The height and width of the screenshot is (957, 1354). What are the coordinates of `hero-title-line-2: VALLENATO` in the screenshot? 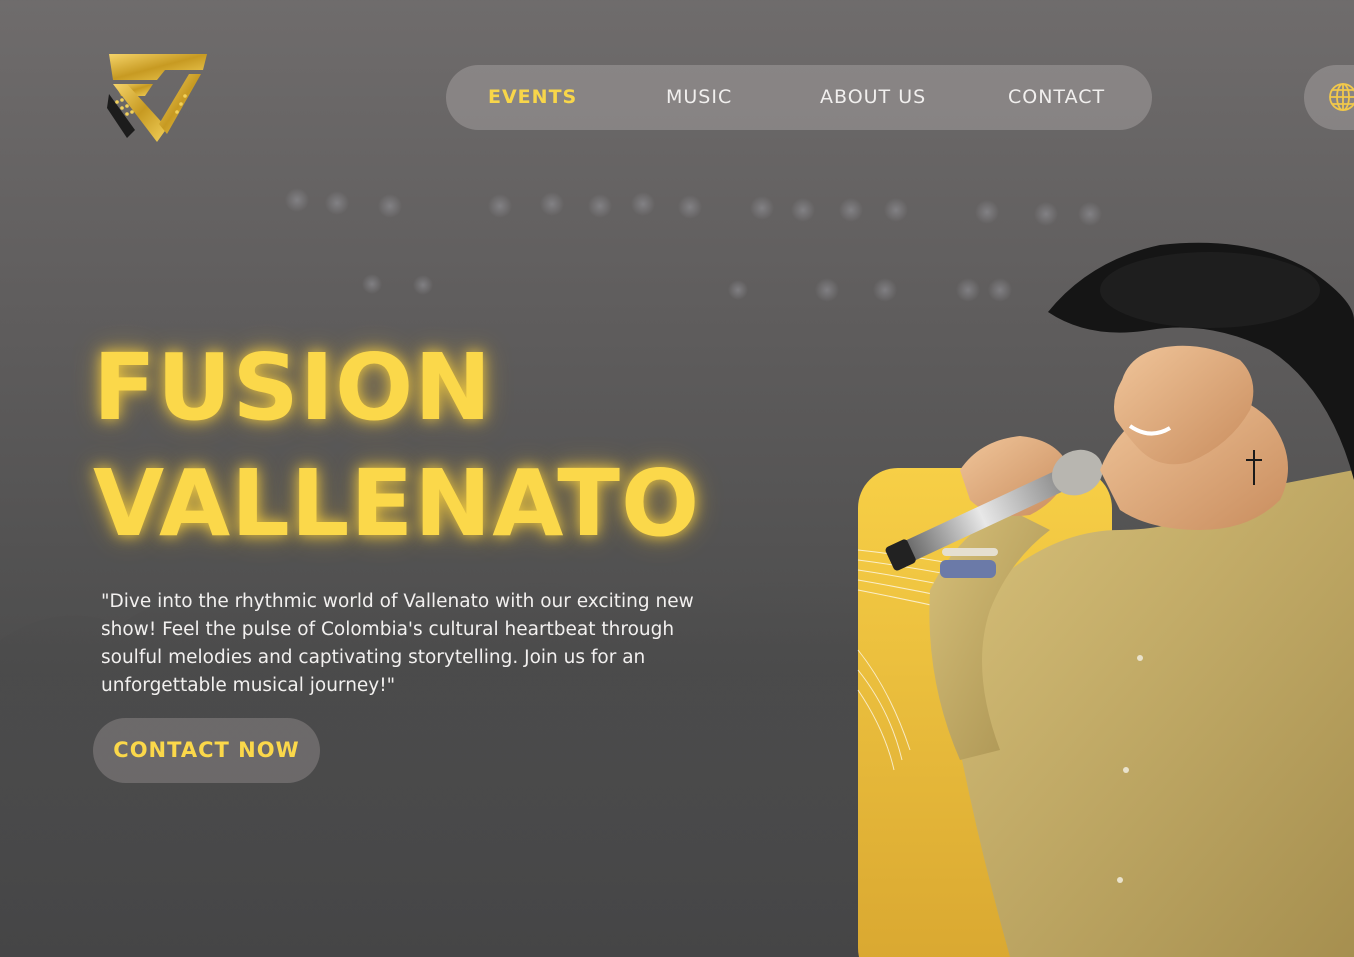 It's located at (397, 503).